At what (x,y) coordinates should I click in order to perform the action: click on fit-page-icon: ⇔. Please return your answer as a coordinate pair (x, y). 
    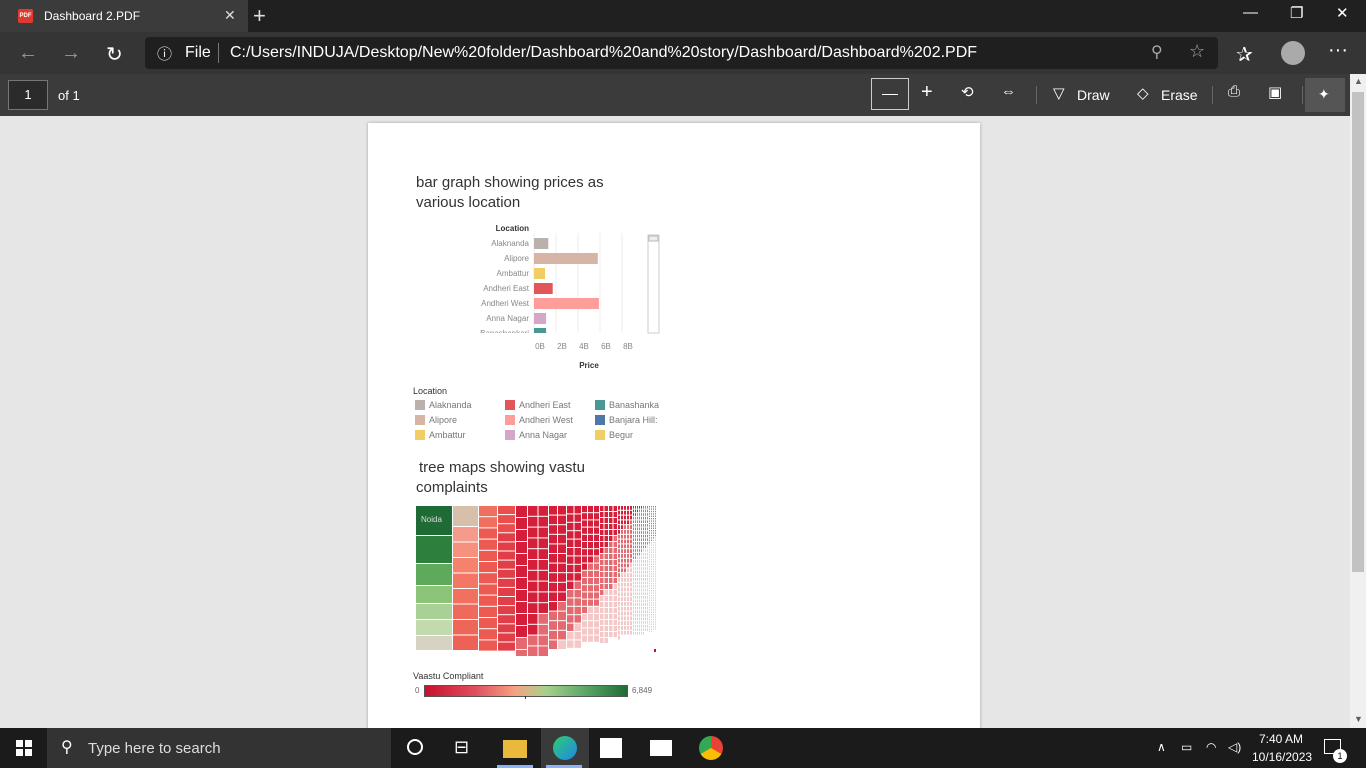
    Looking at the image, I should click on (1008, 91).